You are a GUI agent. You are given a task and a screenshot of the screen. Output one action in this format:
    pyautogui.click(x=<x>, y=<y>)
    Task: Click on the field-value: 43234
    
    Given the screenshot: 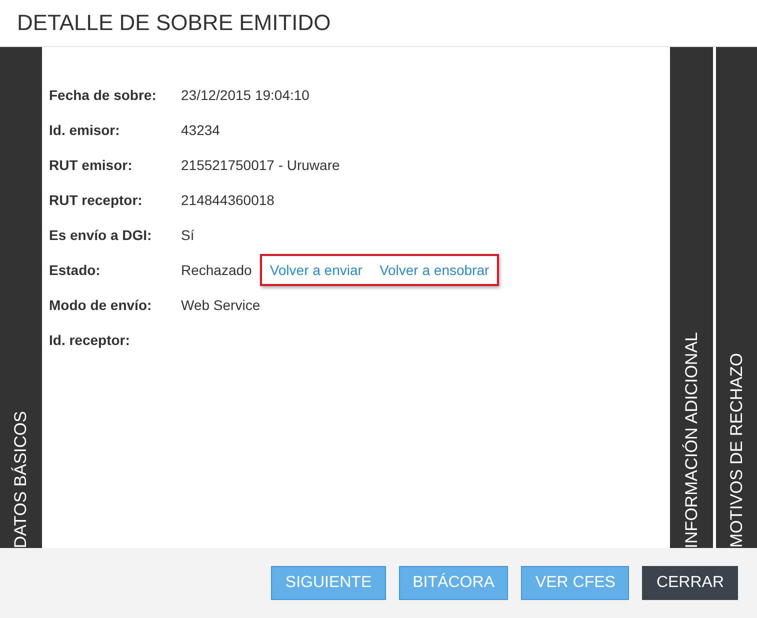 What is the action you would take?
    pyautogui.click(x=200, y=130)
    